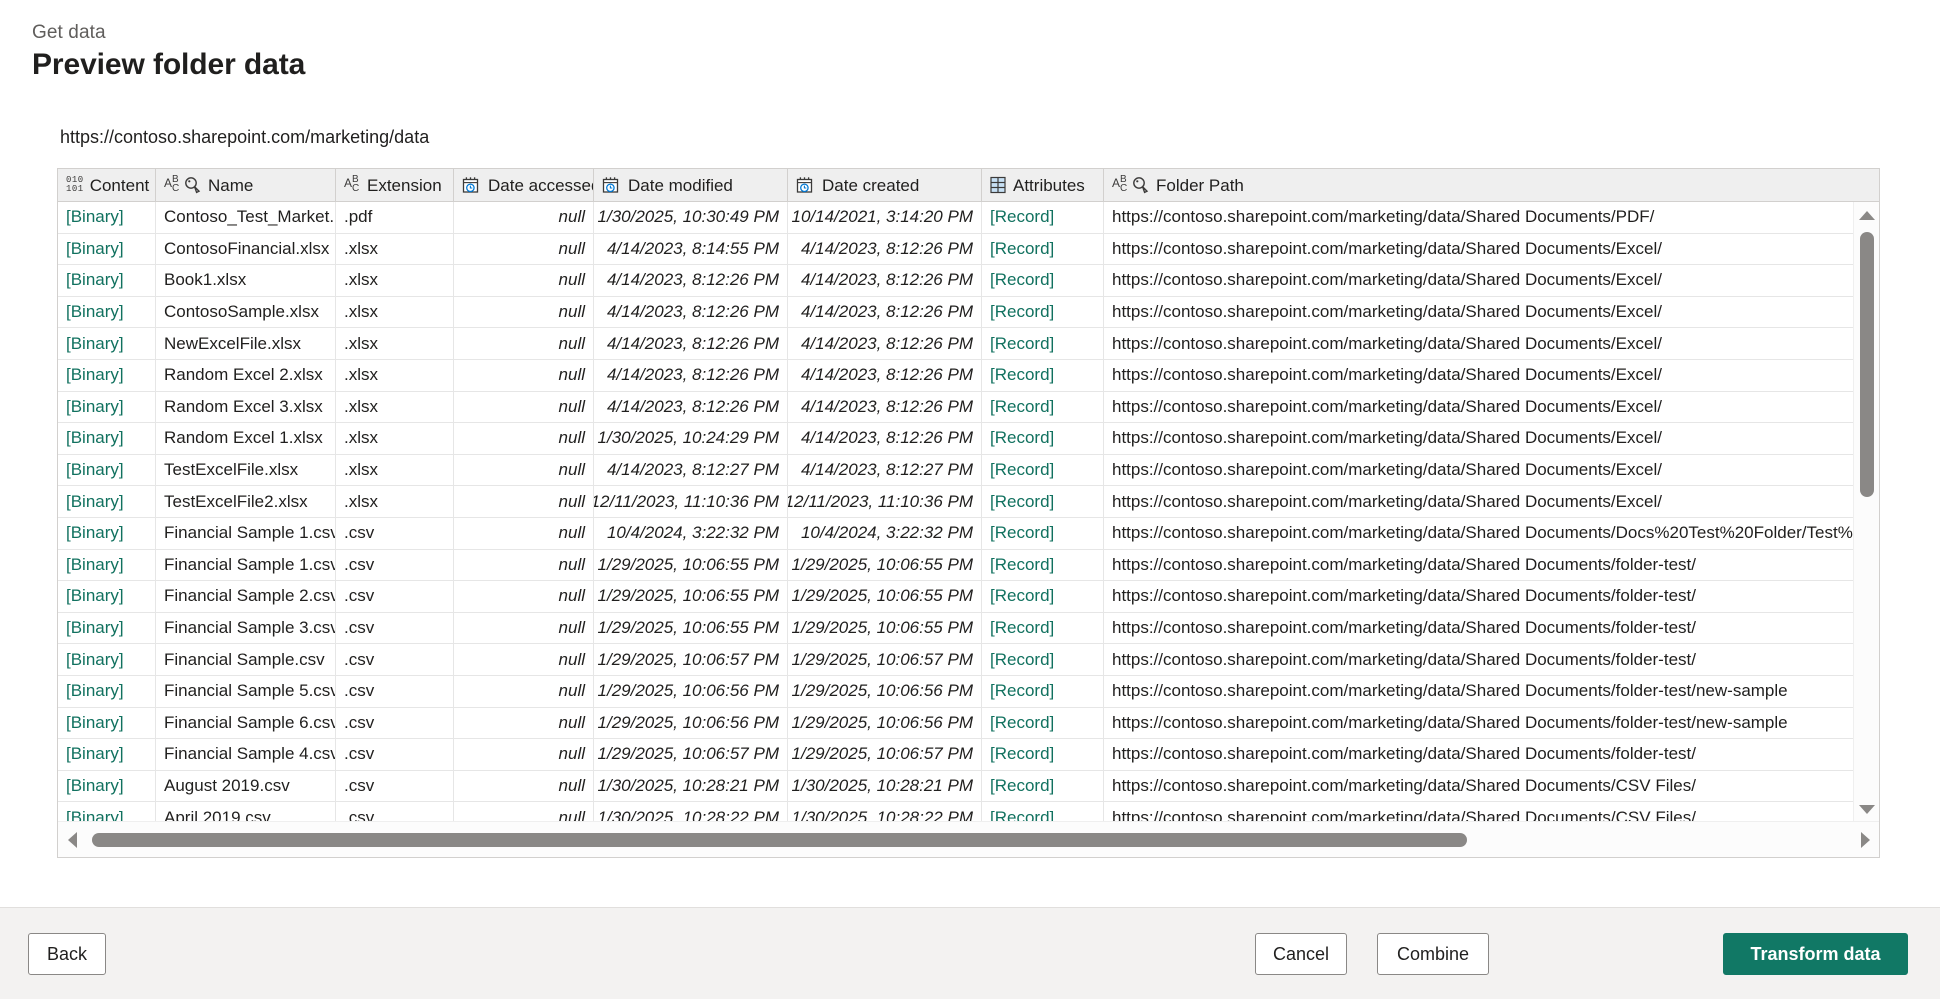 This screenshot has height=999, width=1940. What do you see at coordinates (246, 565) in the screenshot?
I see `cell-name: Financial Sample 1.csv` at bounding box center [246, 565].